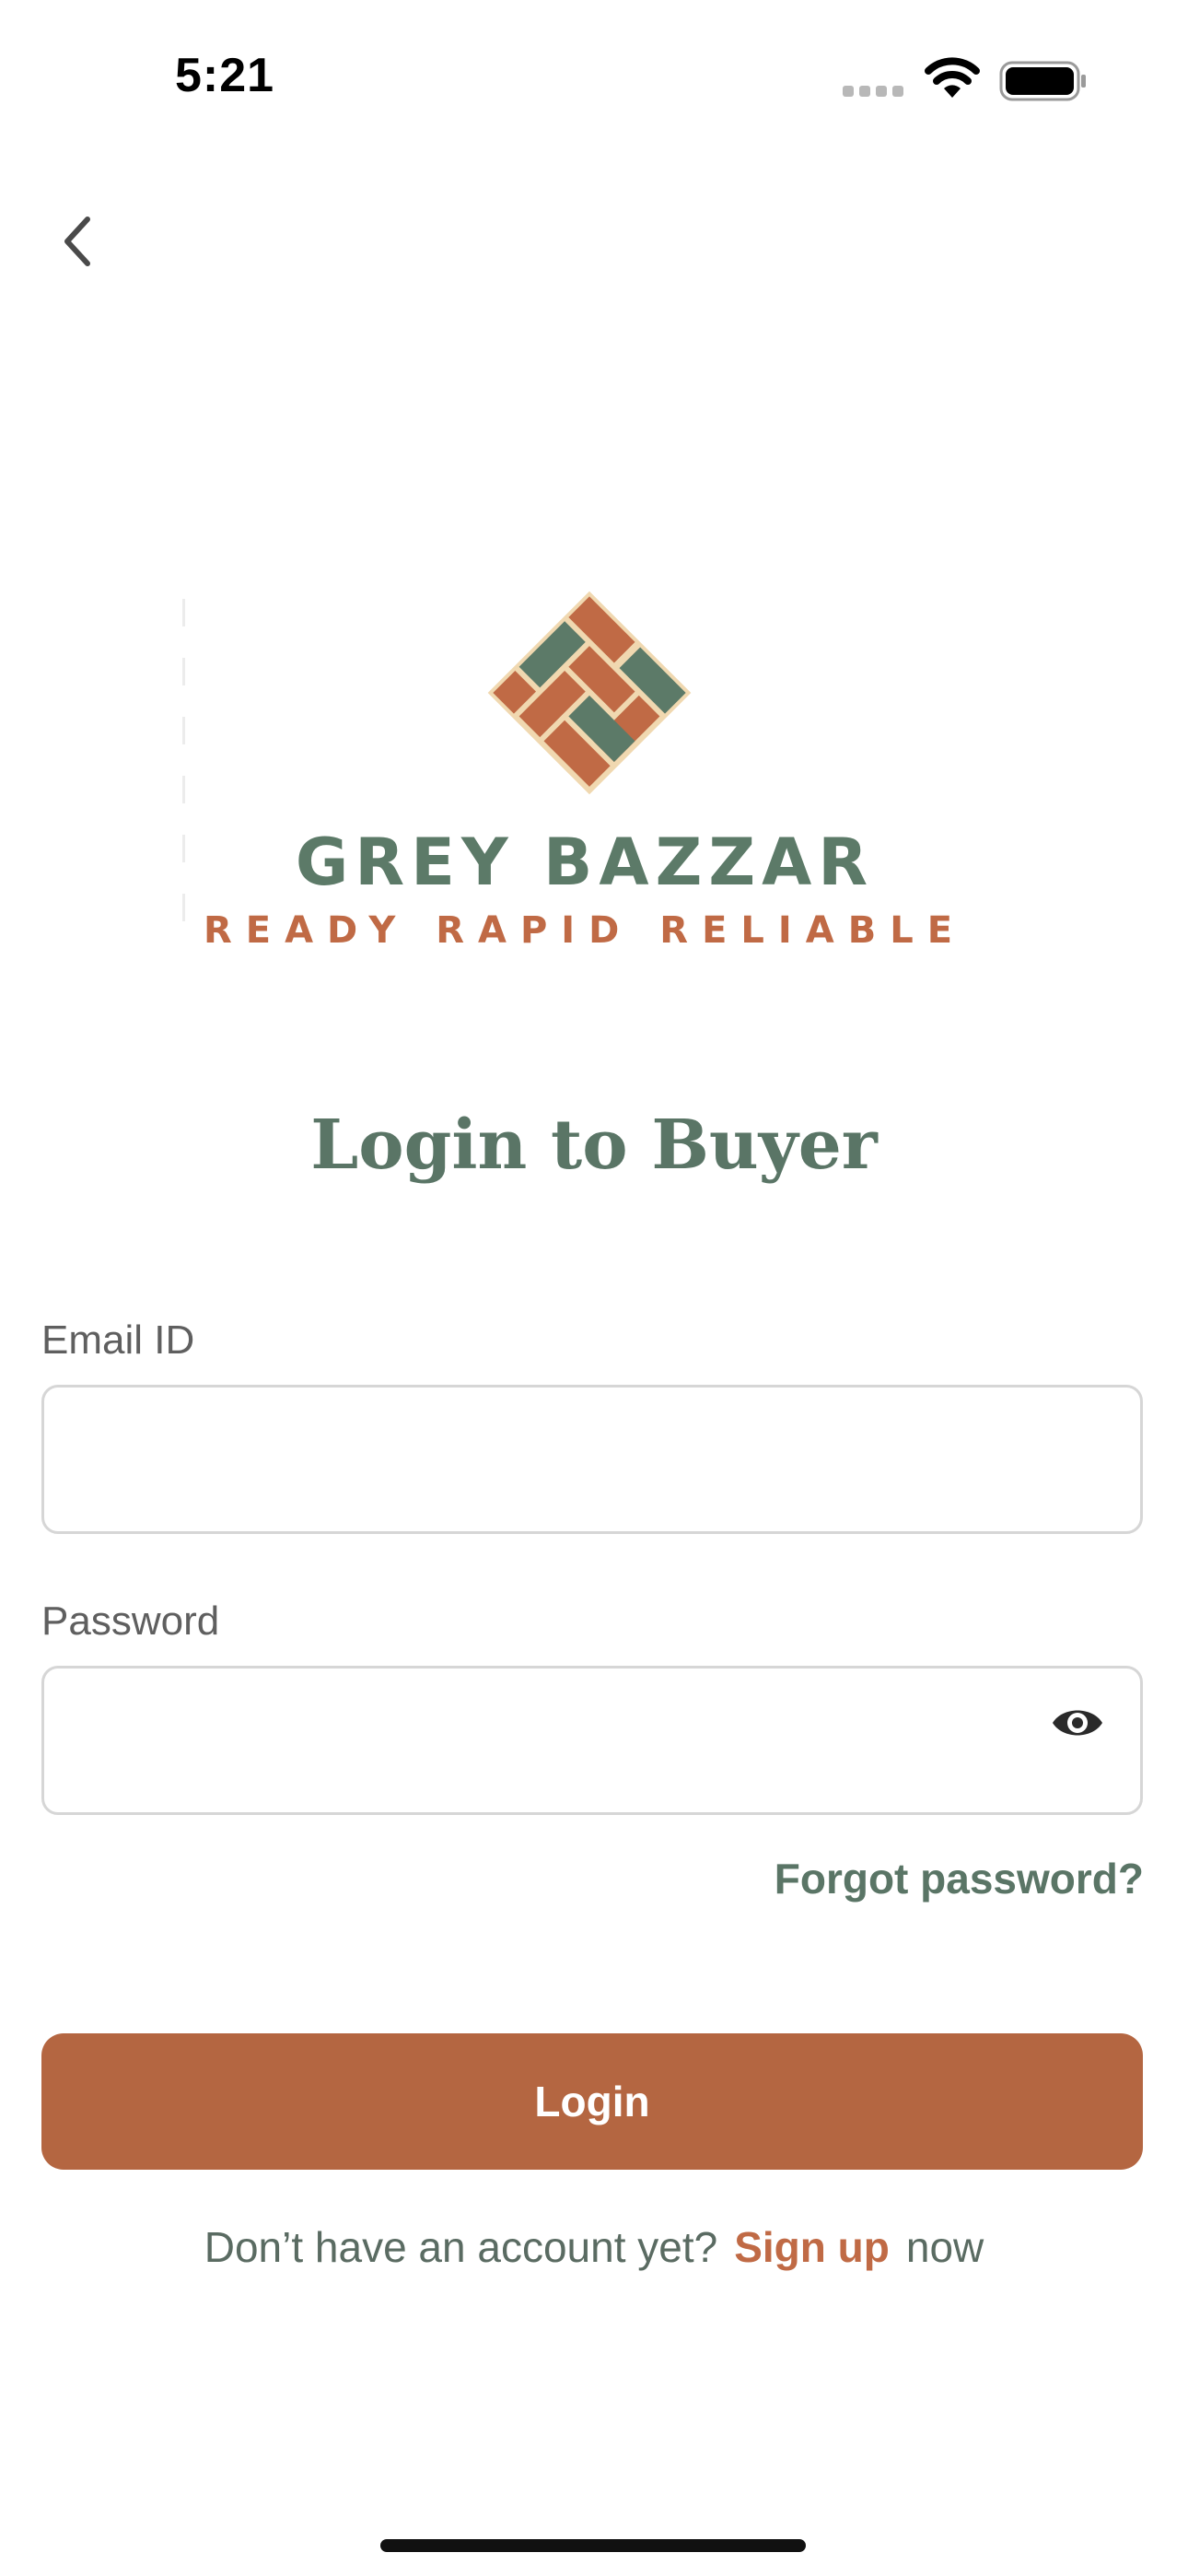 Image resolution: width=1188 pixels, height=2576 pixels. Describe the element at coordinates (592, 1740) in the screenshot. I see `password-field` at that location.